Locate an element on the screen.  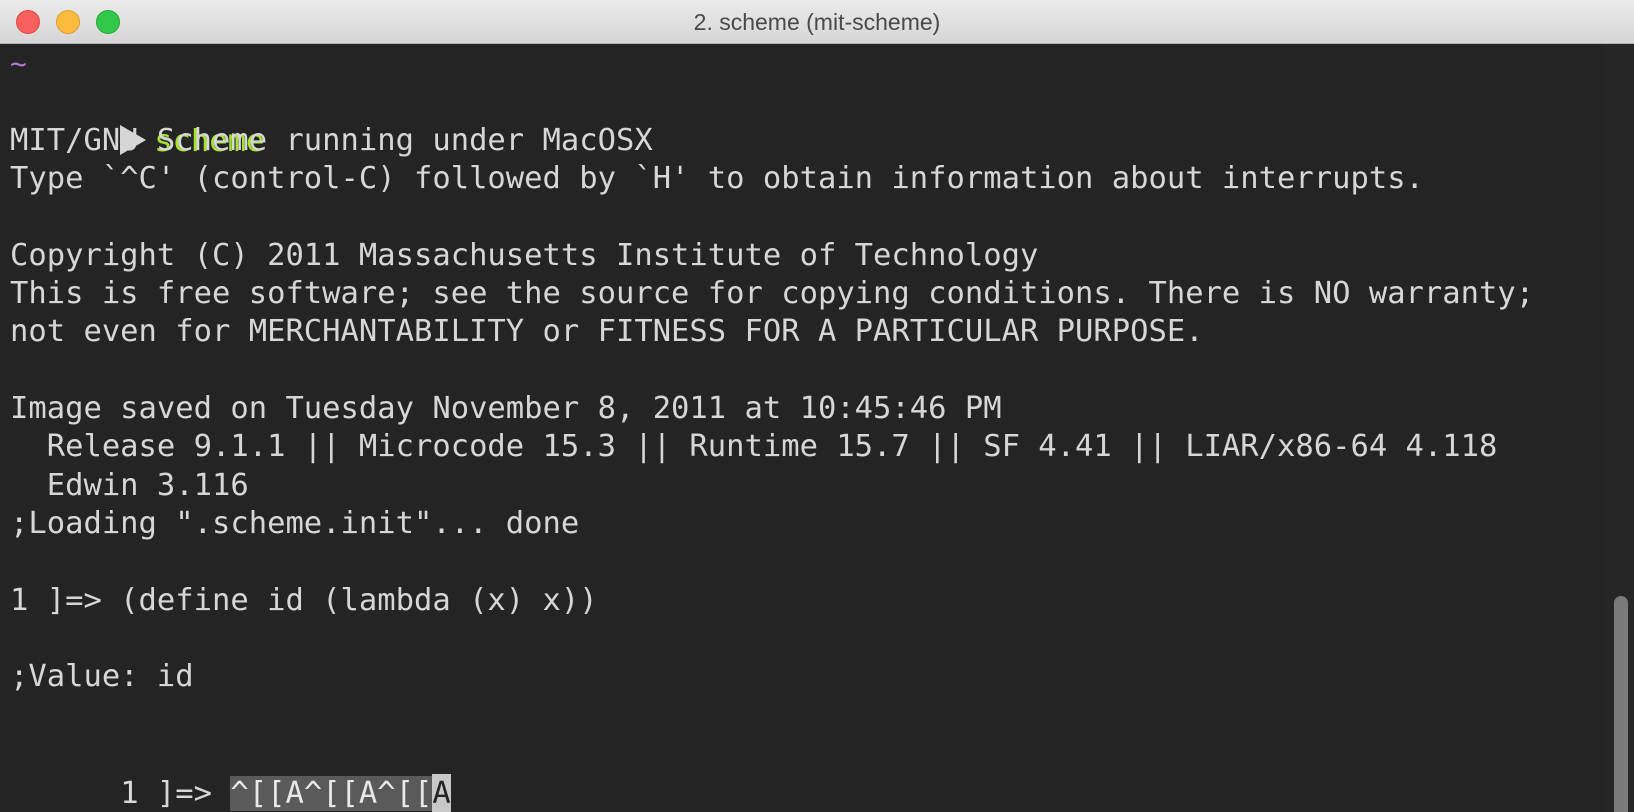
repl-value-line: ;Value: id is located at coordinates (102, 676).